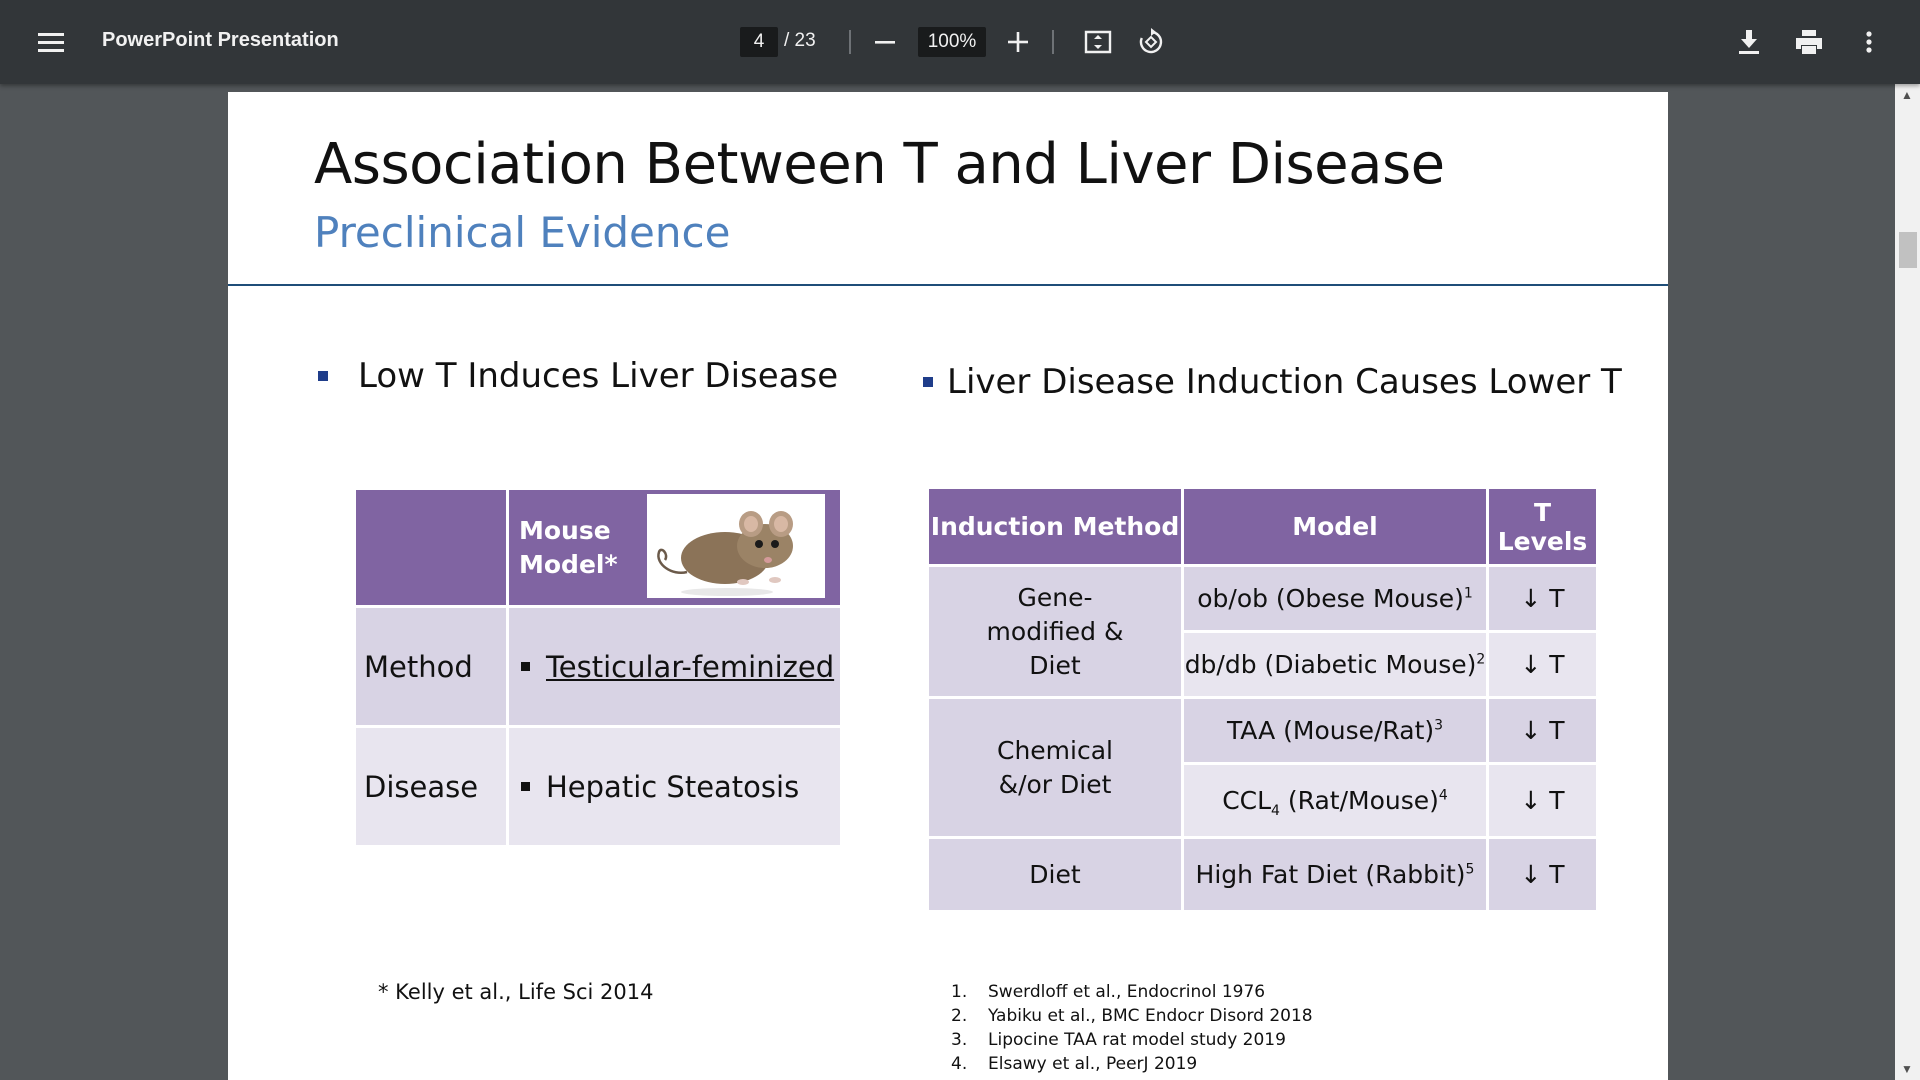 The width and height of the screenshot is (1920, 1080). What do you see at coordinates (522, 232) in the screenshot?
I see `slide-subtitle: Preclinical Evidence` at bounding box center [522, 232].